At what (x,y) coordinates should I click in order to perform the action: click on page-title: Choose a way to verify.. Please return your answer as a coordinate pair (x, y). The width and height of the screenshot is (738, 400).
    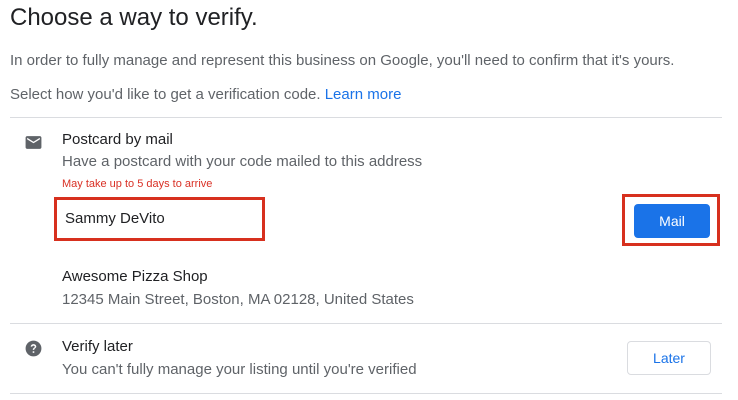
    Looking at the image, I should click on (134, 17).